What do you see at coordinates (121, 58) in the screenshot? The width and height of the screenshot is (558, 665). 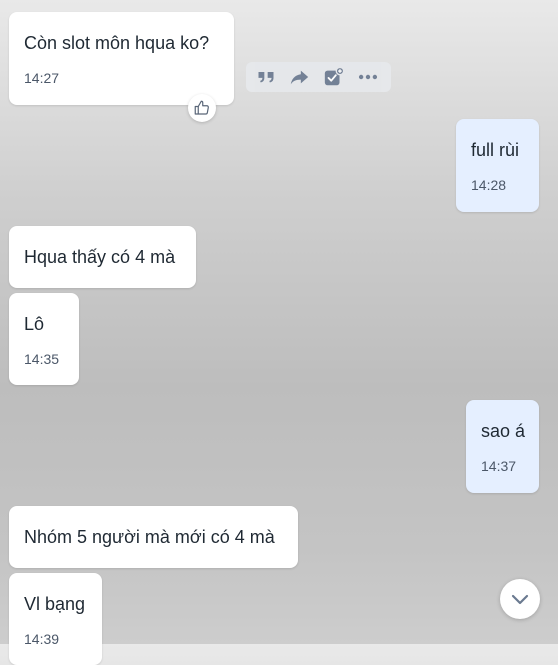 I see `message-bubble-incoming: Còn slot môn hqua ko? 14:27` at bounding box center [121, 58].